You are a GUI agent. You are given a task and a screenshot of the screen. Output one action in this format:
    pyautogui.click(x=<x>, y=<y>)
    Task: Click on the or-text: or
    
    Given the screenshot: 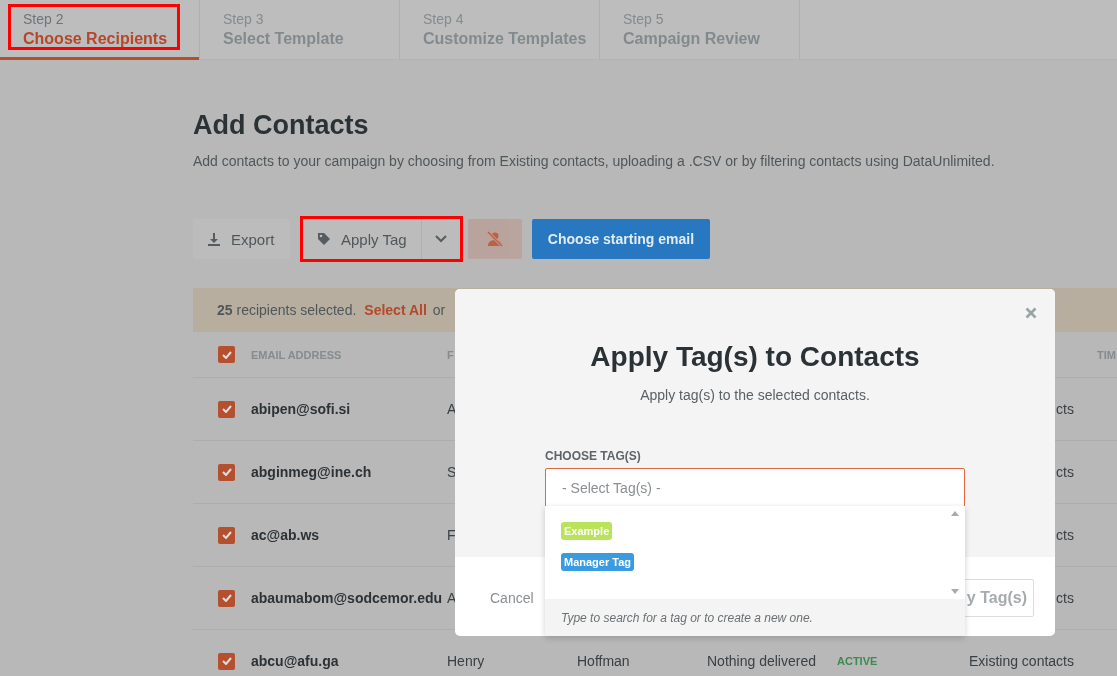 What is the action you would take?
    pyautogui.click(x=439, y=310)
    